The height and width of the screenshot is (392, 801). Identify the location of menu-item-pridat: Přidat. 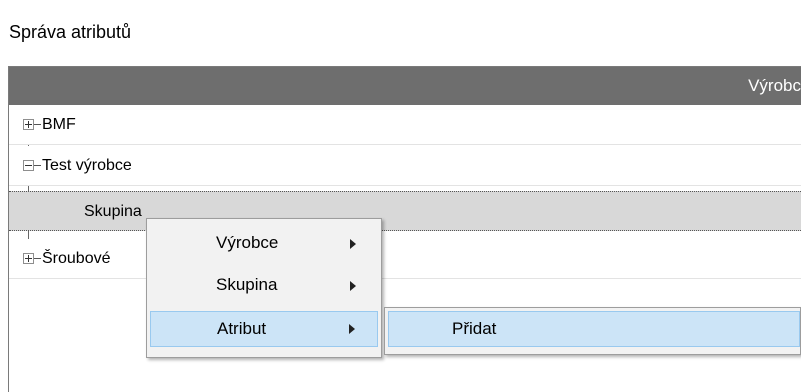
(594, 329).